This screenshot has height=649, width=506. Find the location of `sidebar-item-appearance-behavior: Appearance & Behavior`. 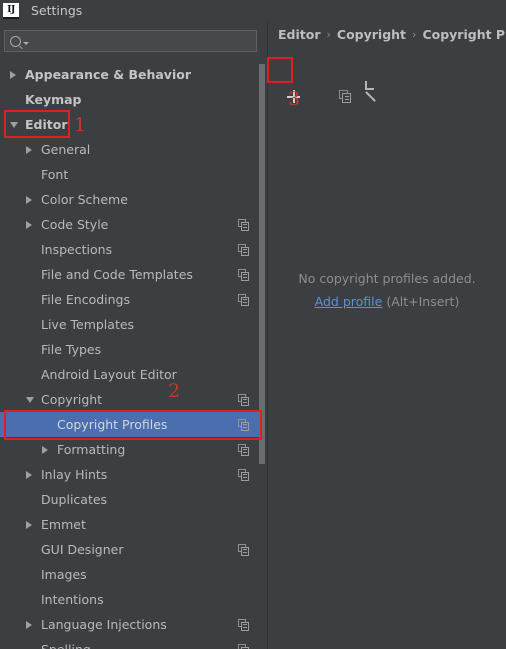

sidebar-item-appearance-behavior: Appearance & Behavior is located at coordinates (131, 74).